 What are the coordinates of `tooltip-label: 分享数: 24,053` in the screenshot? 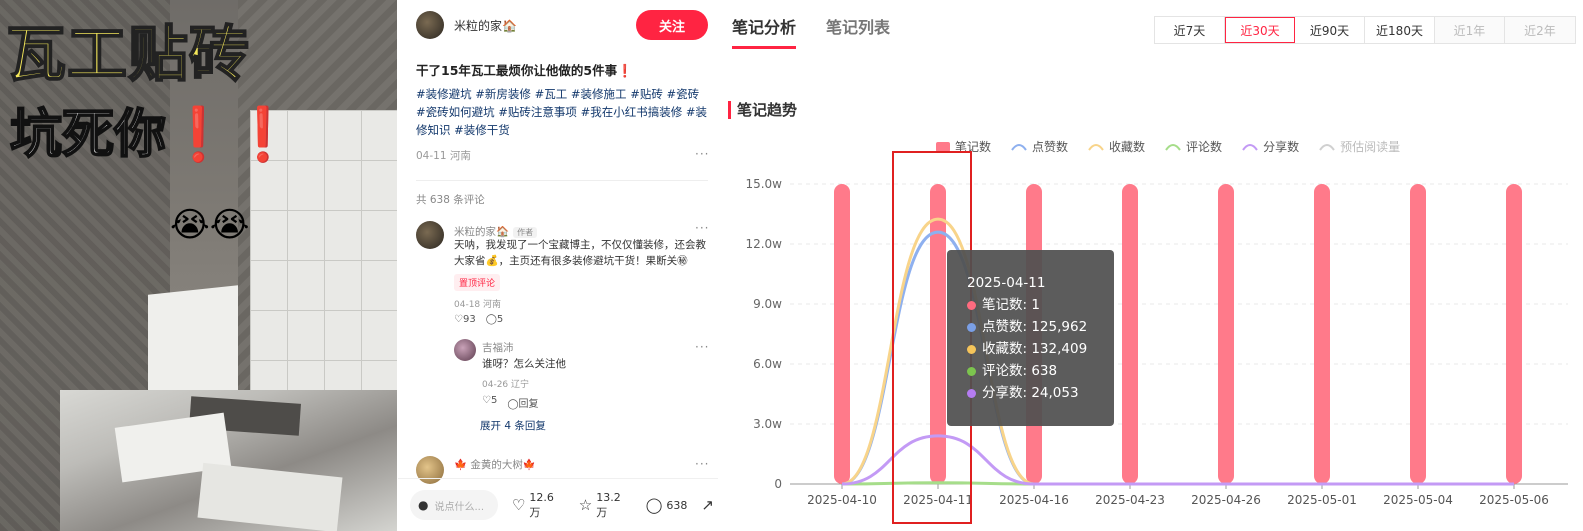 It's located at (1030, 393).